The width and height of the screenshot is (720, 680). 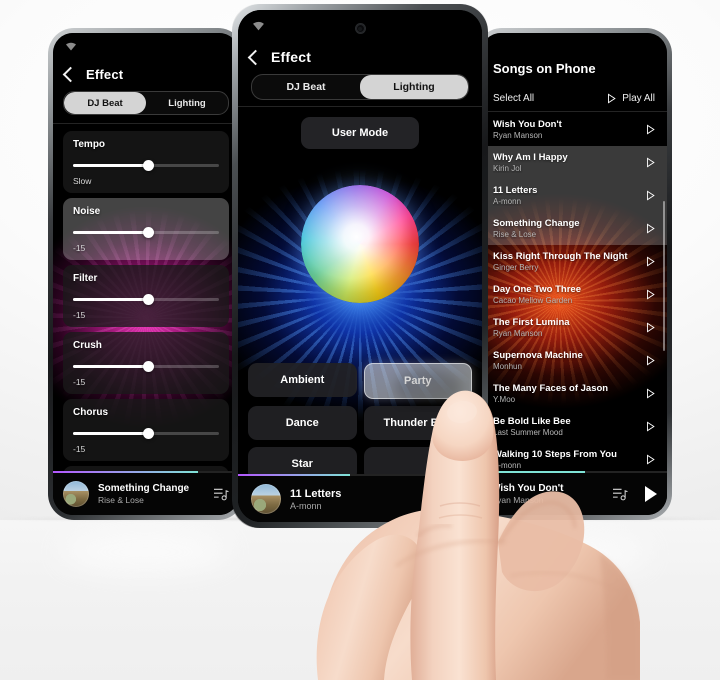 What do you see at coordinates (316, 493) in the screenshot?
I see `now-playing-title: 11 Letters` at bounding box center [316, 493].